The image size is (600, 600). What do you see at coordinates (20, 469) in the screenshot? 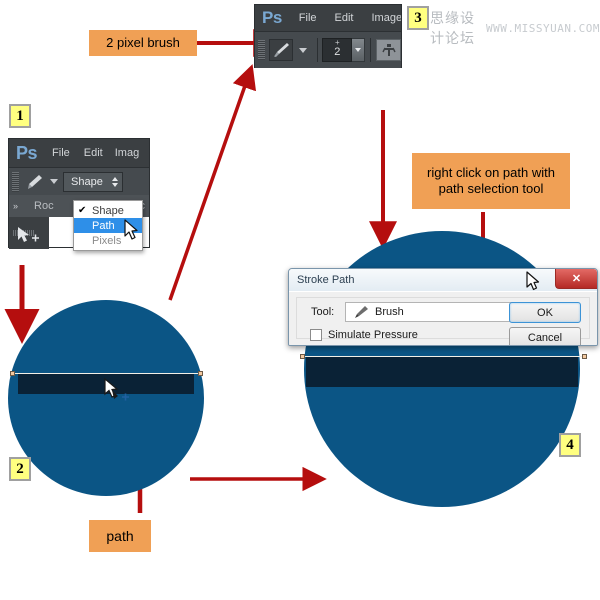
I see `step-badge-2: 2` at bounding box center [20, 469].